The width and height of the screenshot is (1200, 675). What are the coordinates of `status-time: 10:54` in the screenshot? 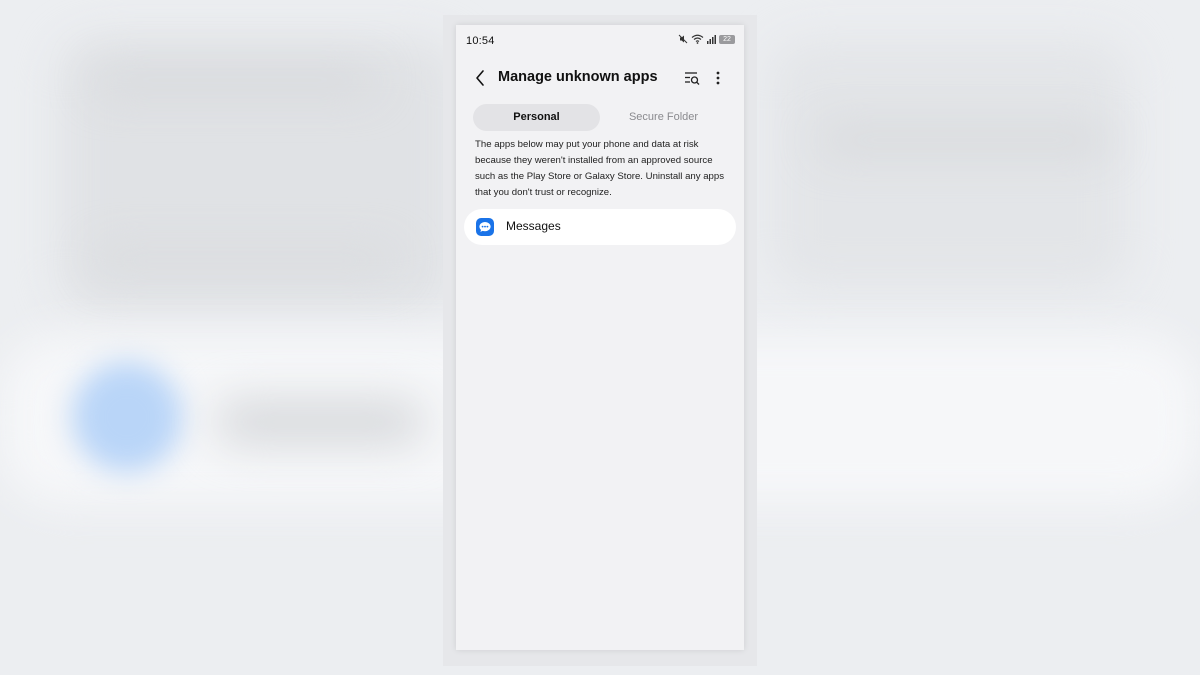 It's located at (480, 41).